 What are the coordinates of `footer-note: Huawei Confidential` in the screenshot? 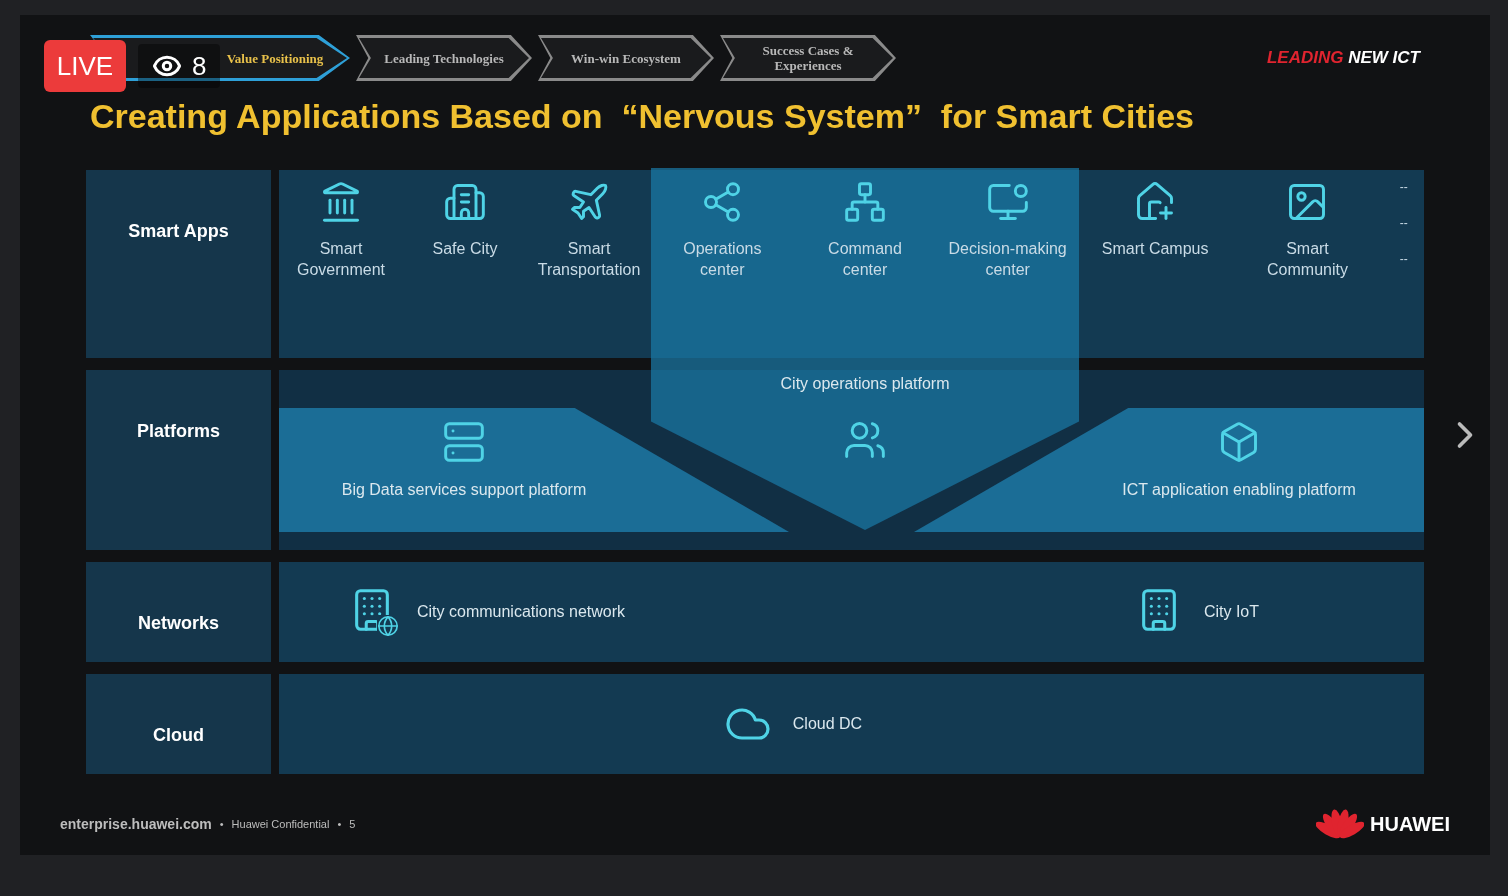 It's located at (280, 824).